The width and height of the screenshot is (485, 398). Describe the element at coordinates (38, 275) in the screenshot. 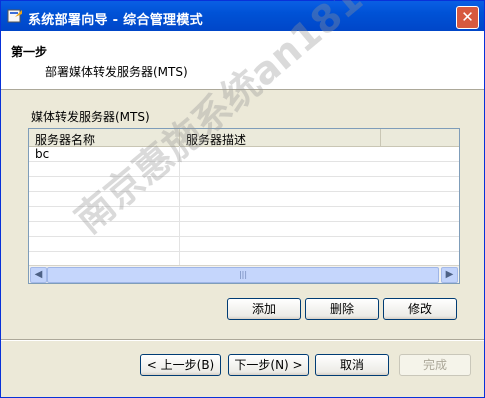

I see `scroll-left-icon: ◀` at that location.